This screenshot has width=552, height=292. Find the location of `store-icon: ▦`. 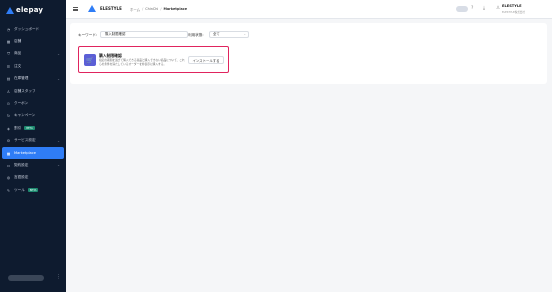

store-icon: ▦ is located at coordinates (8, 42).